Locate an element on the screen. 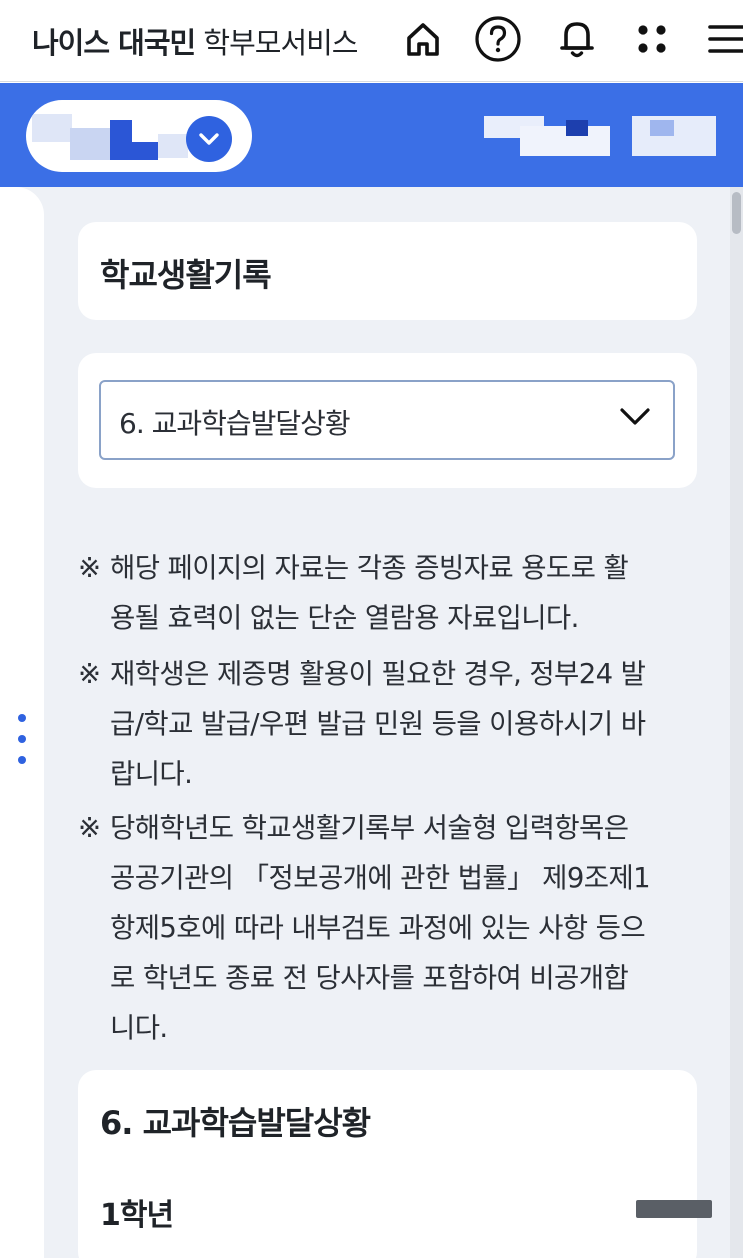  help-icon is located at coordinates (498, 39).